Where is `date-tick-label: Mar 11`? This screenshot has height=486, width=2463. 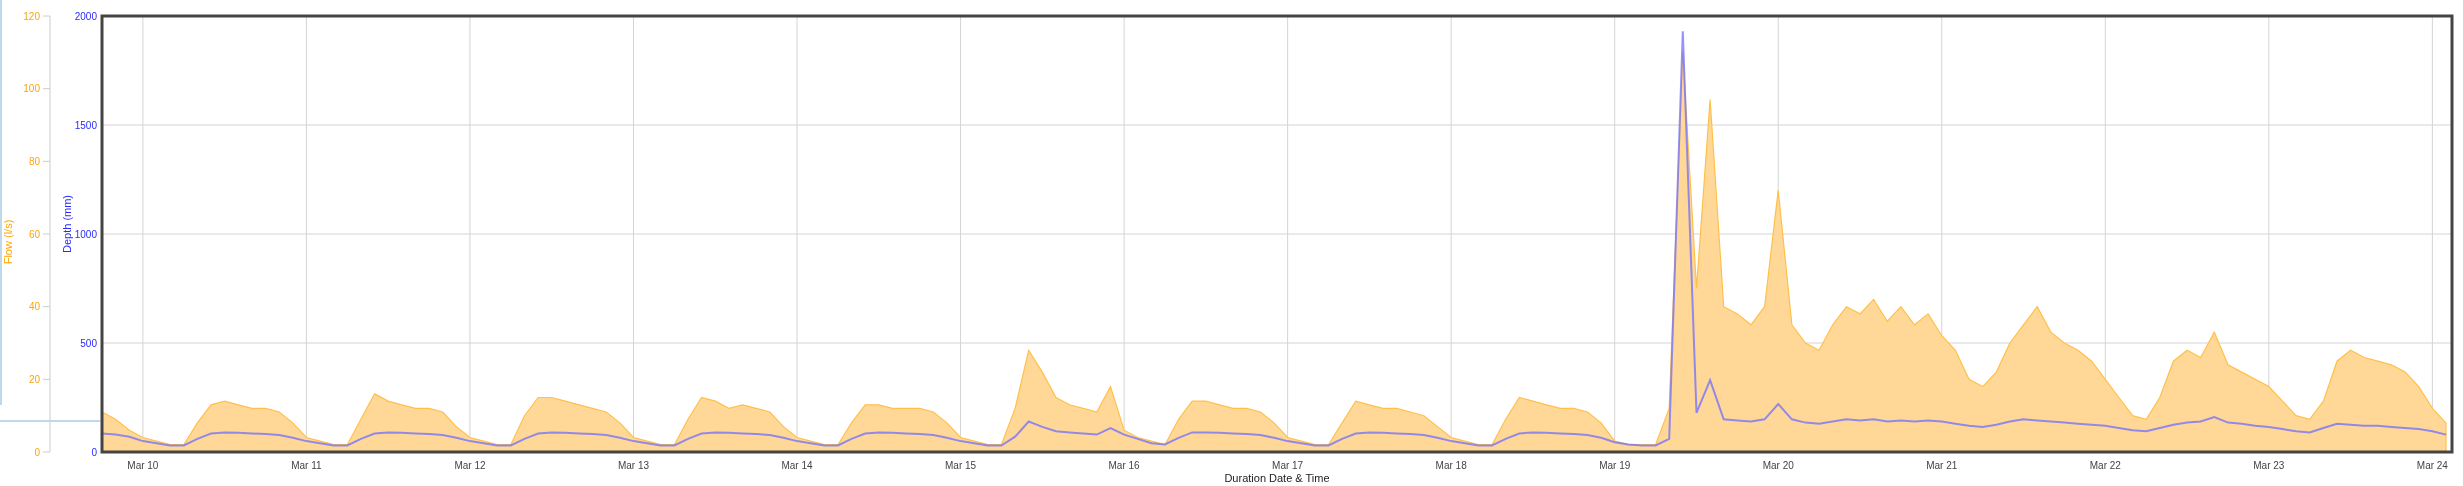 date-tick-label: Mar 11 is located at coordinates (306, 465).